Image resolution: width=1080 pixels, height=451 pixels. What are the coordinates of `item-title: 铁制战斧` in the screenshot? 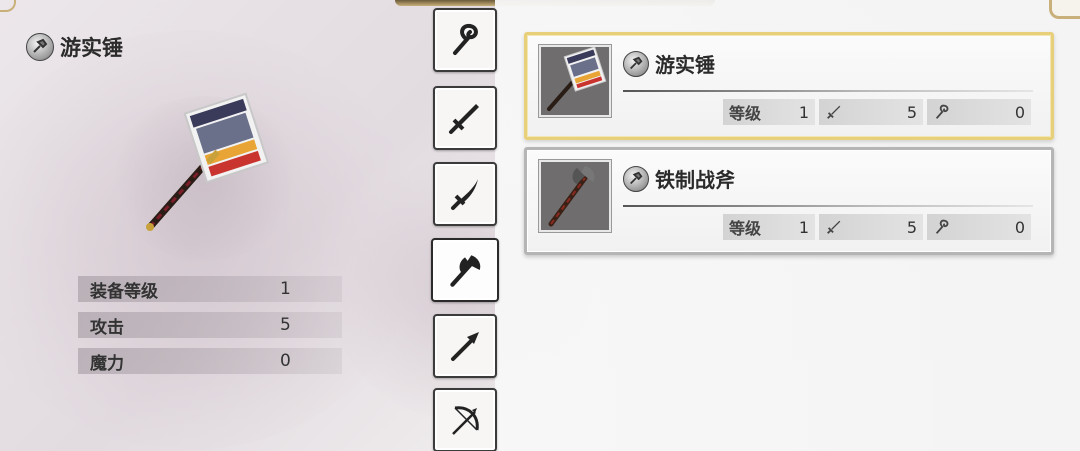 It's located at (679, 178).